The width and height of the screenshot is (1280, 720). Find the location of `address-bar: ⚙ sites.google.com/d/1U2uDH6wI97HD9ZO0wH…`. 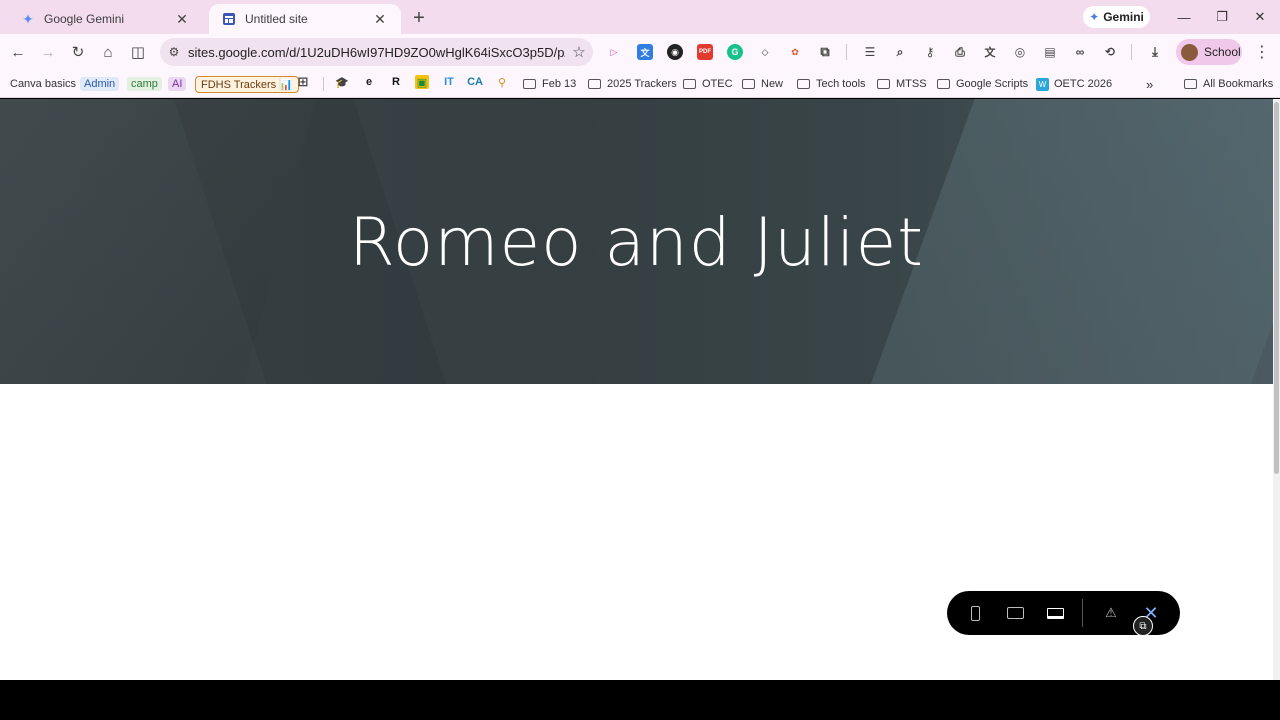

address-bar: ⚙ sites.google.com/d/1U2uDH6wI97HD9ZO0wH… is located at coordinates (376, 52).